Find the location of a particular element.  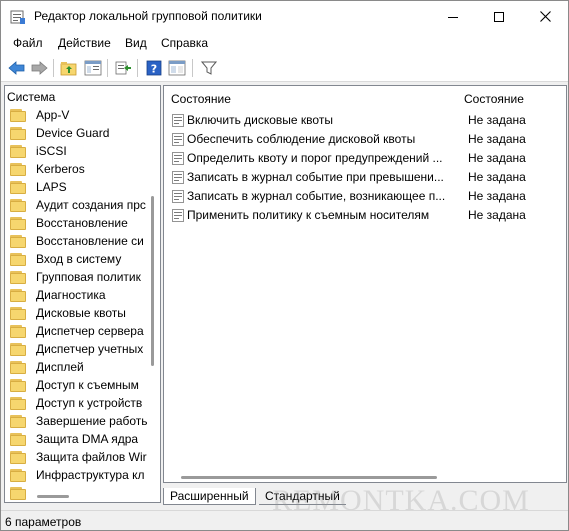

tree-item: Защита DMA ядра is located at coordinates (74, 439).